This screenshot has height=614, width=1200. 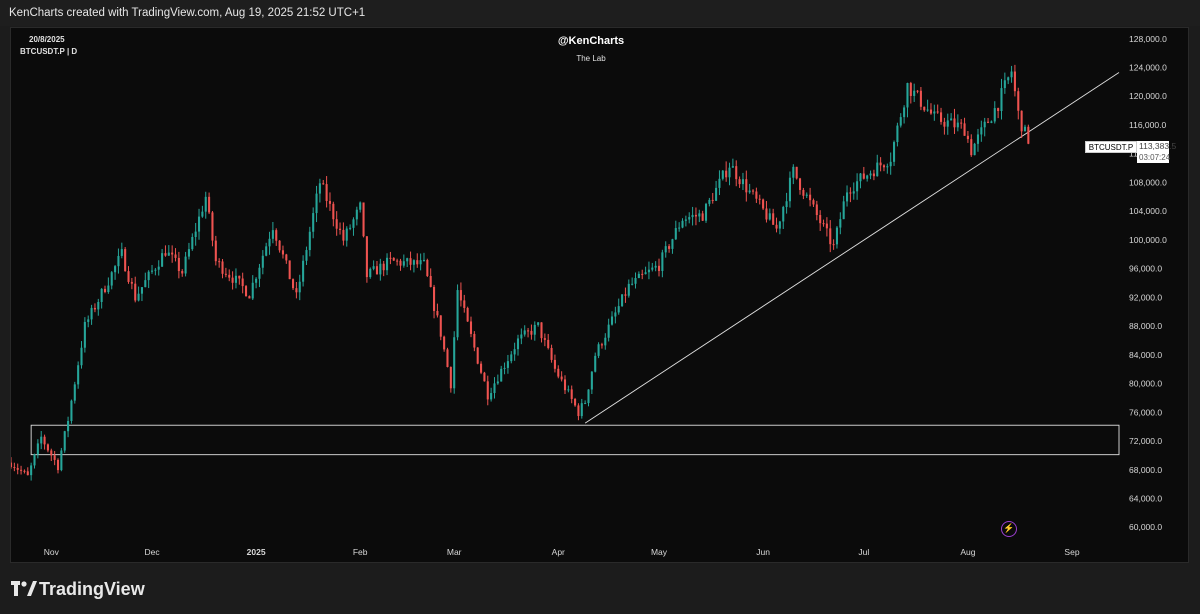 What do you see at coordinates (1148, 182) in the screenshot?
I see `y-tick-label: 108,000.0` at bounding box center [1148, 182].